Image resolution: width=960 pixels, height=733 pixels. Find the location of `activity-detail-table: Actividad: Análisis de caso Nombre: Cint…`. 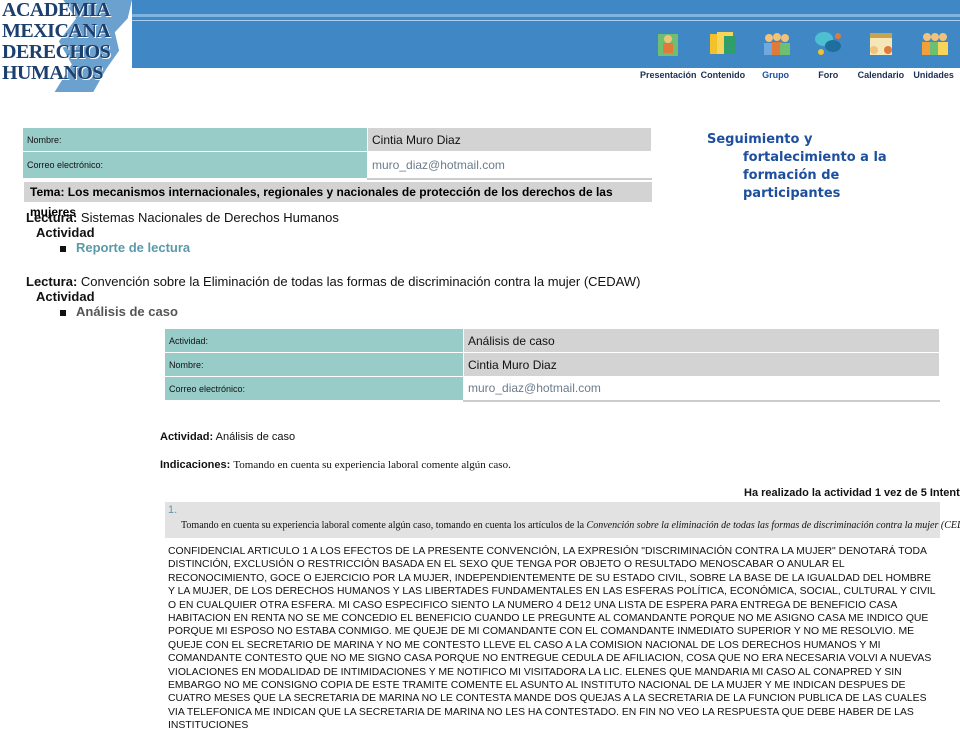

activity-detail-table: Actividad: Análisis de caso Nombre: Cint… is located at coordinates (552, 365).